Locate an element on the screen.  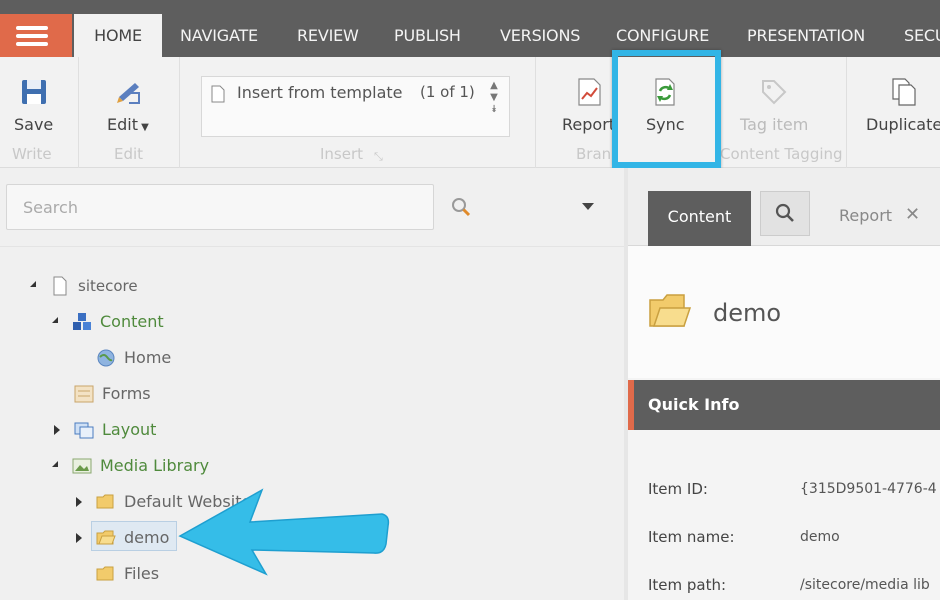
group-branches-label: Bran is located at coordinates (594, 154).